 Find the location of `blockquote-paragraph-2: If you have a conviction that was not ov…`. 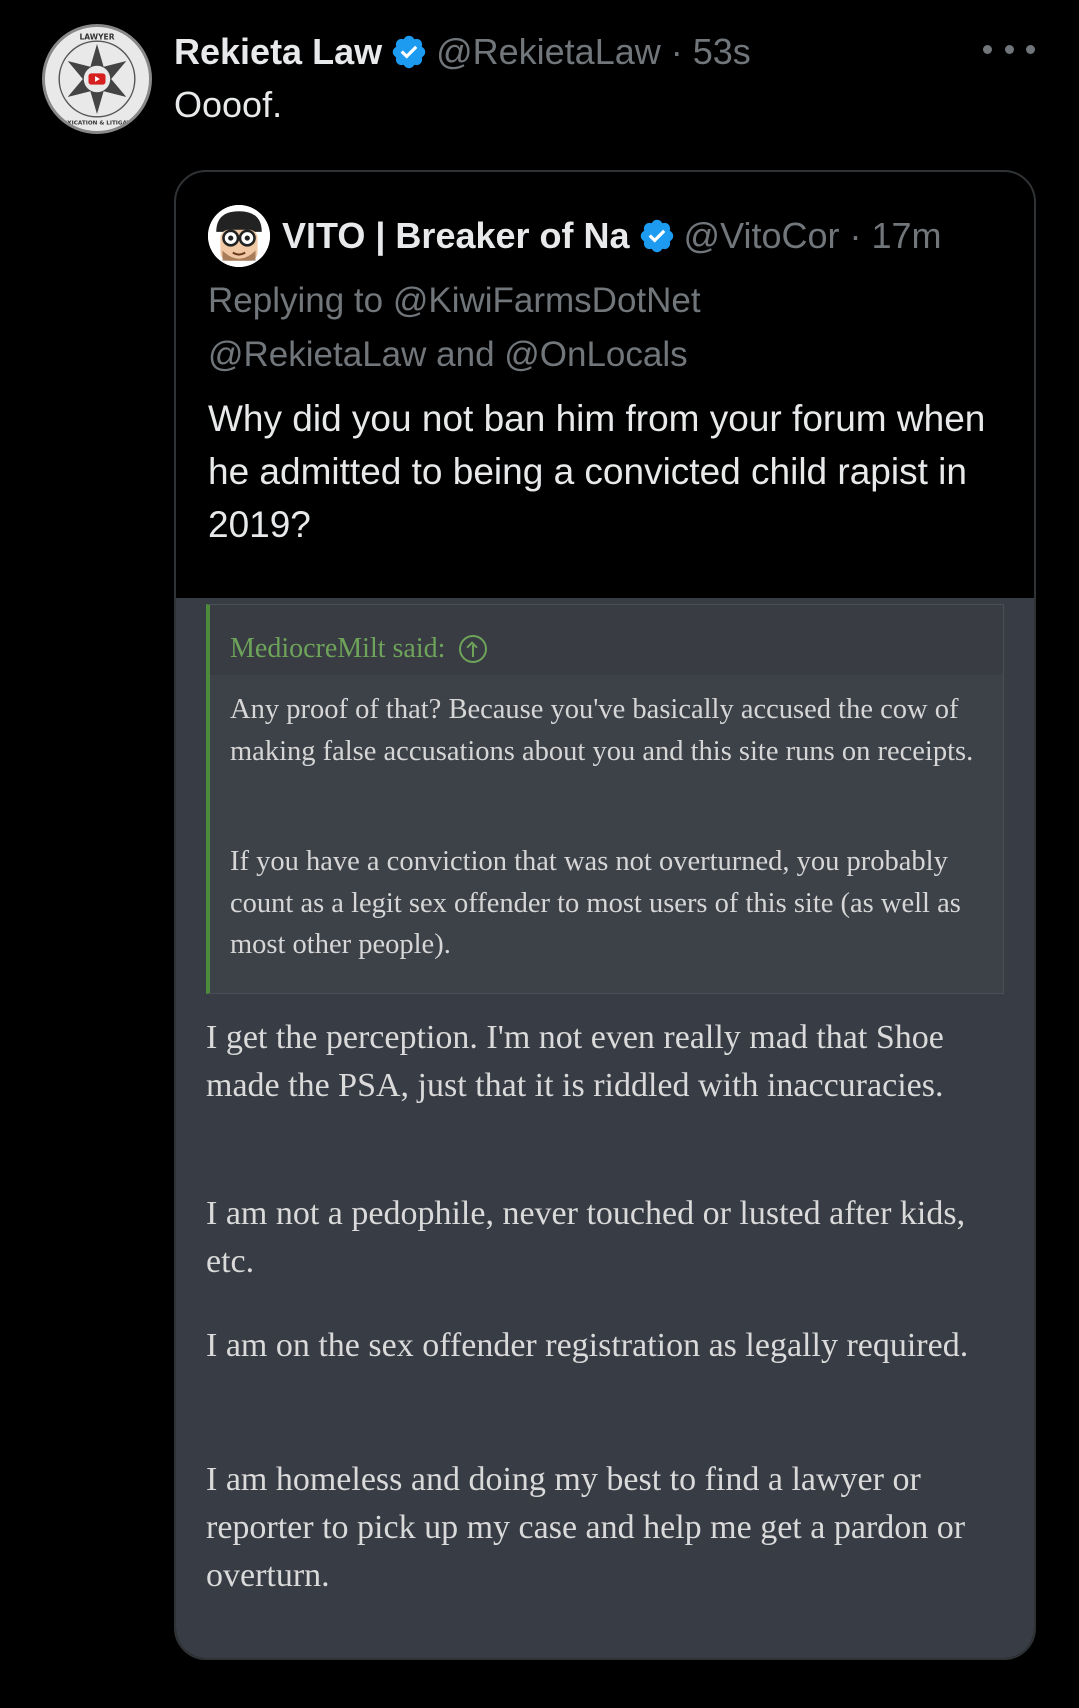

blockquote-paragraph-2: If you have a conviction that was not ov… is located at coordinates (595, 903).